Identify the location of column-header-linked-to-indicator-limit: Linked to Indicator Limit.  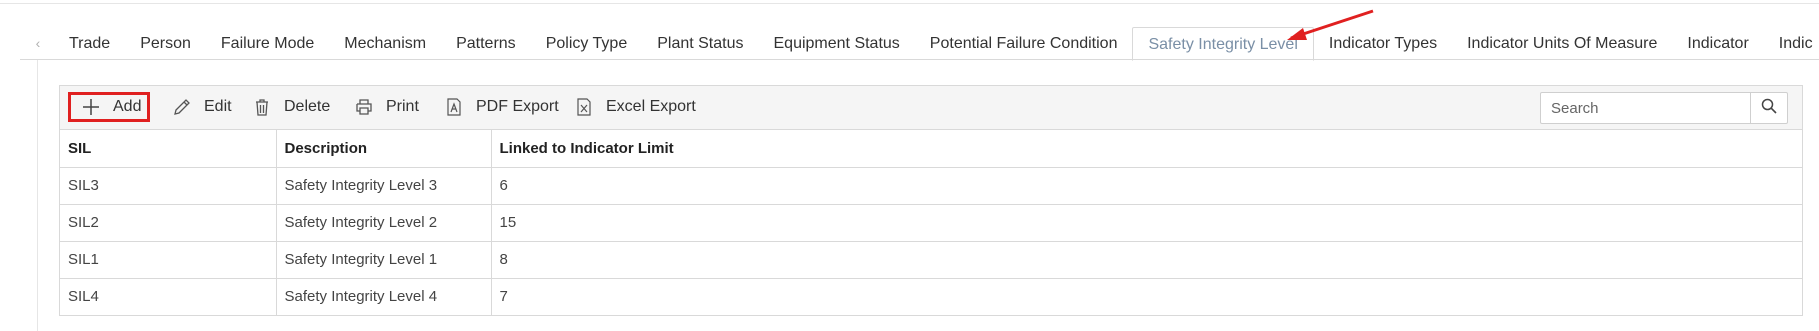
(1146, 149).